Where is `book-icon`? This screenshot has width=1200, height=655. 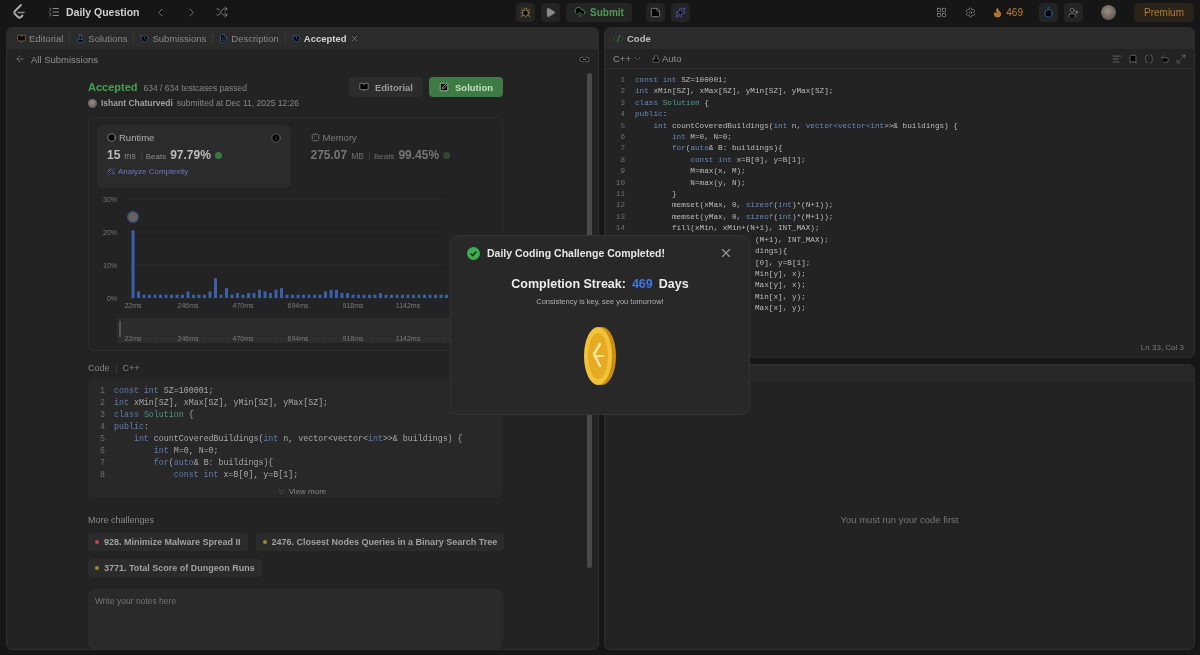
book-icon is located at coordinates (21, 38).